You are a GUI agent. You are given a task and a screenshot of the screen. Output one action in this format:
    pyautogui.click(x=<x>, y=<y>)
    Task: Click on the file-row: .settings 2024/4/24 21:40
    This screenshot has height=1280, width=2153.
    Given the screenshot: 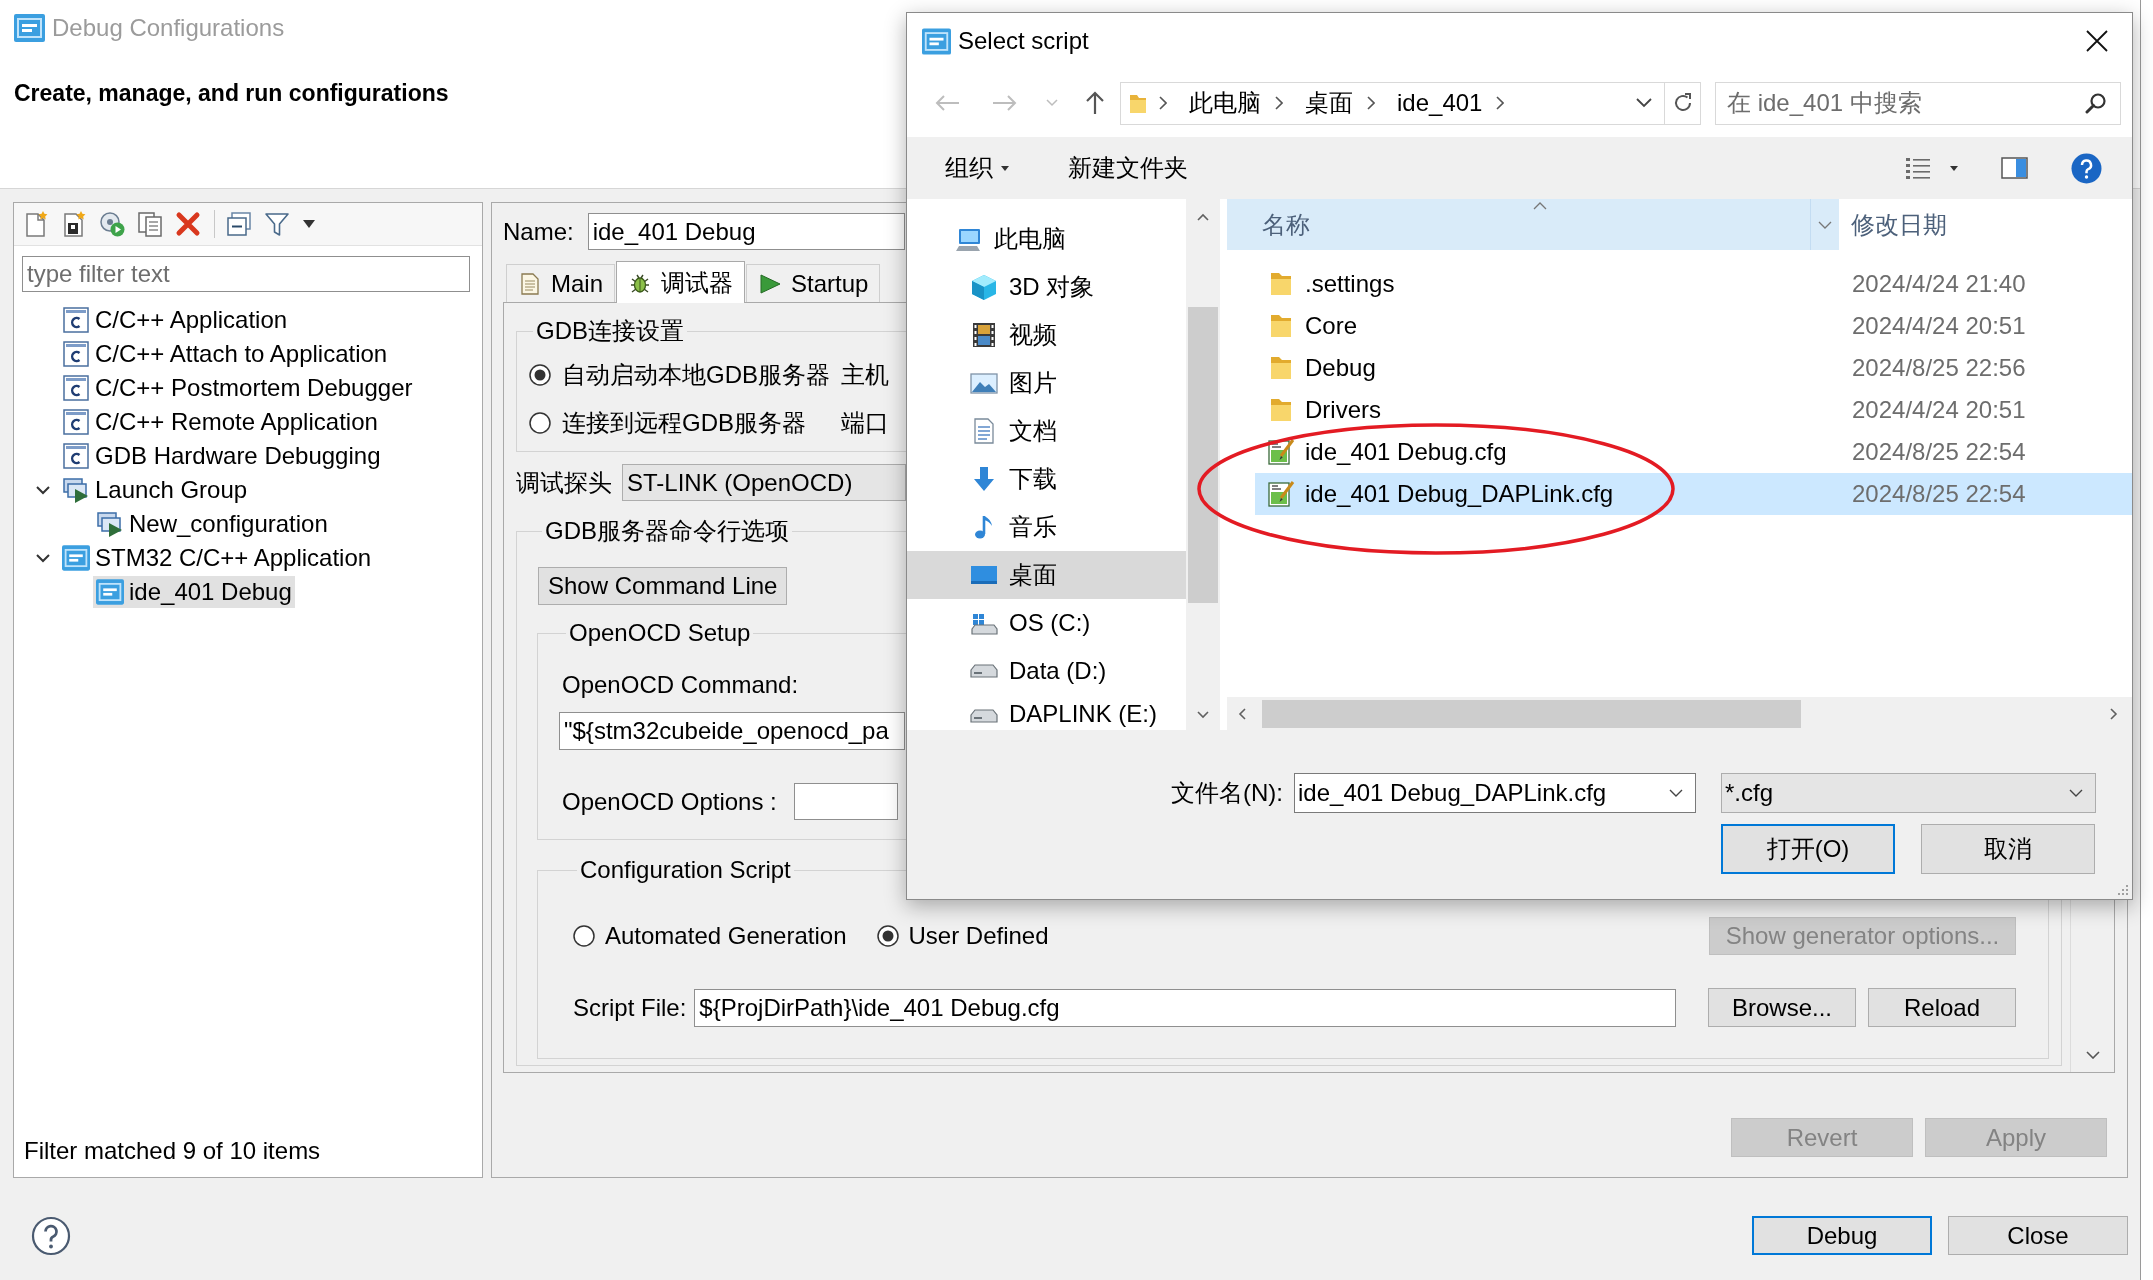 What is the action you would take?
    pyautogui.click(x=1693, y=284)
    